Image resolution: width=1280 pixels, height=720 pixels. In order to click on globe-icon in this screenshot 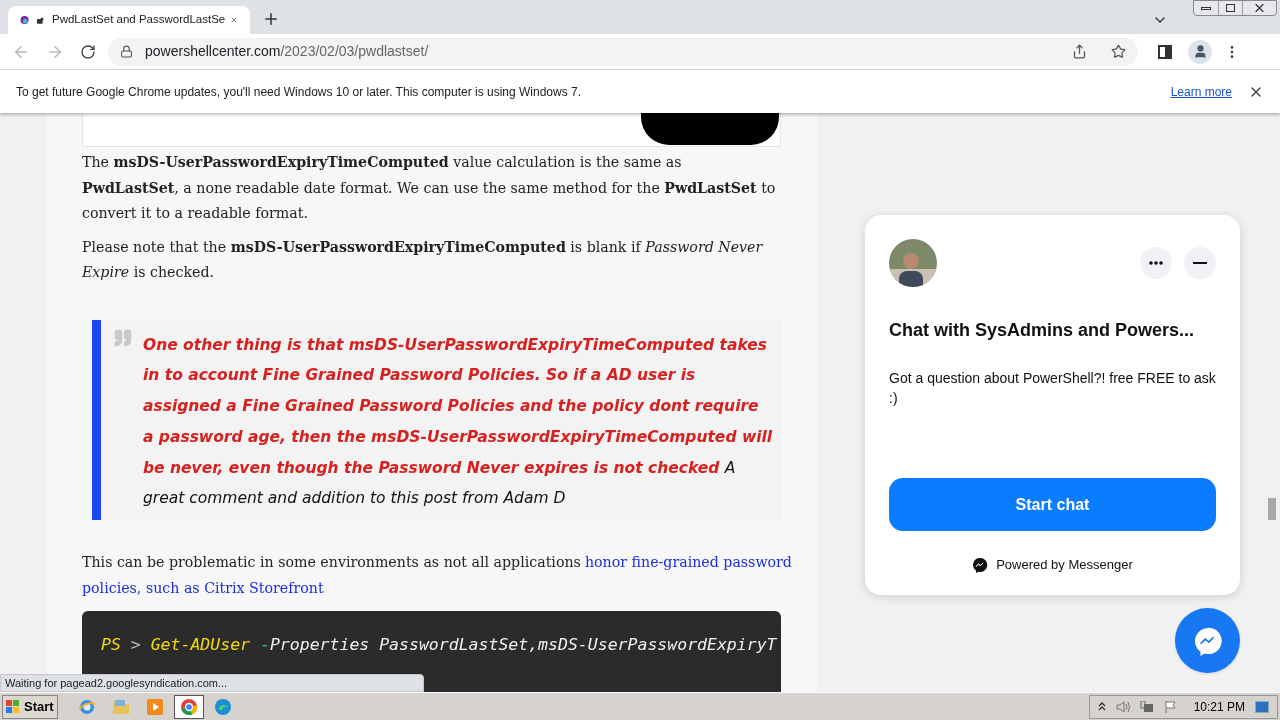, I will do `click(86, 706)`.